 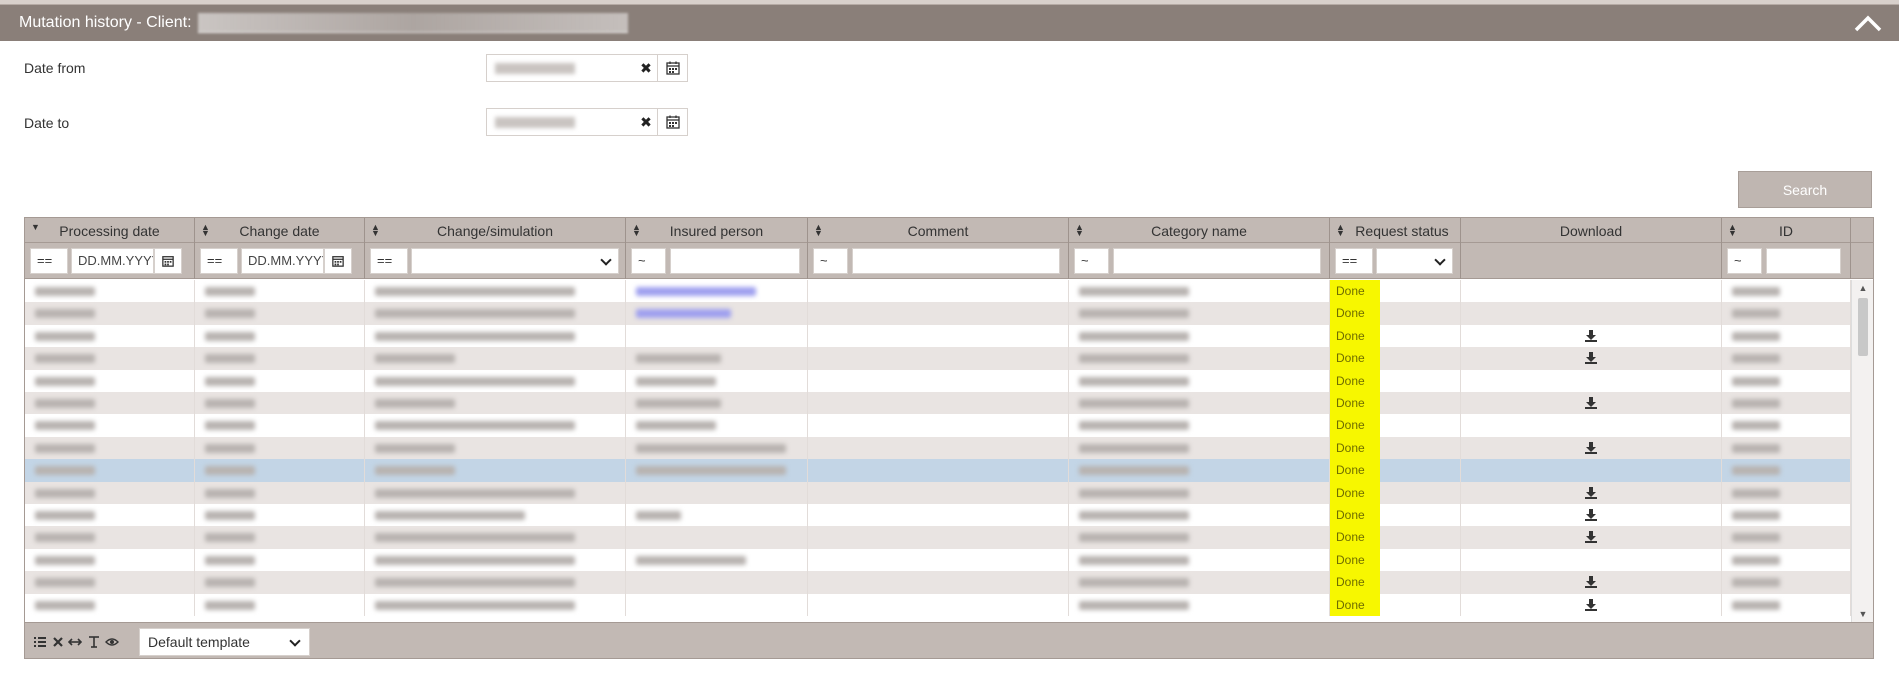 What do you see at coordinates (280, 230) in the screenshot?
I see `col-header-change-date: ▲ ▼ Change date` at bounding box center [280, 230].